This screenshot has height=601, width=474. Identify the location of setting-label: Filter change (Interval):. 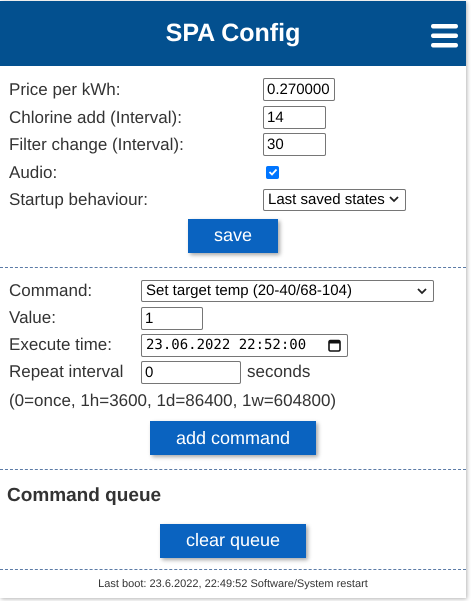
(97, 145).